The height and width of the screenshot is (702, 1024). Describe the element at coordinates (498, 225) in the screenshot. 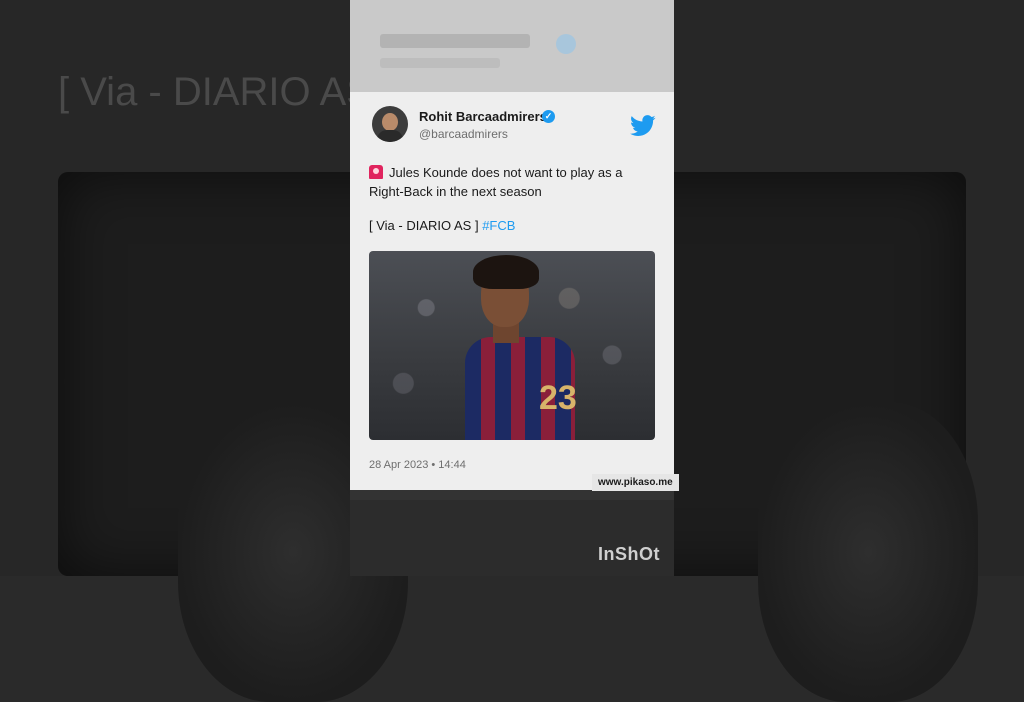

I see `hashtag-link: #FCB` at that location.